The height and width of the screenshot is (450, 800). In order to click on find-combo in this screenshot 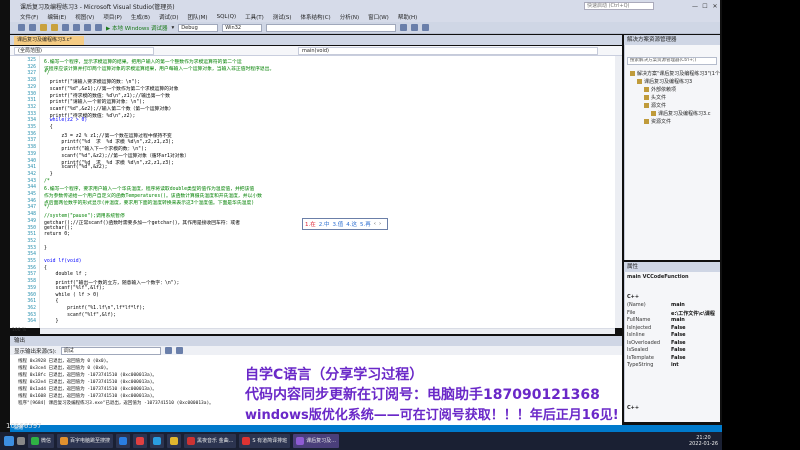, I will do `click(331, 27)`.